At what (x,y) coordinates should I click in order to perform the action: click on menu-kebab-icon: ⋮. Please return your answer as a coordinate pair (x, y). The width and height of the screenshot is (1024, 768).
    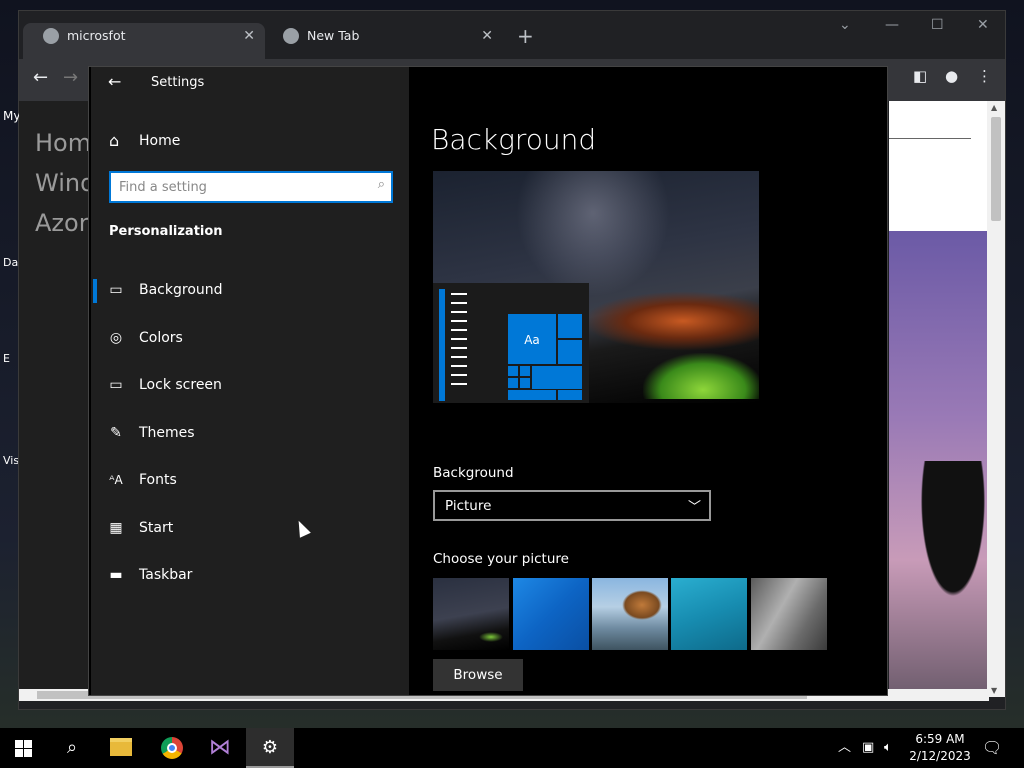
    Looking at the image, I should click on (984, 76).